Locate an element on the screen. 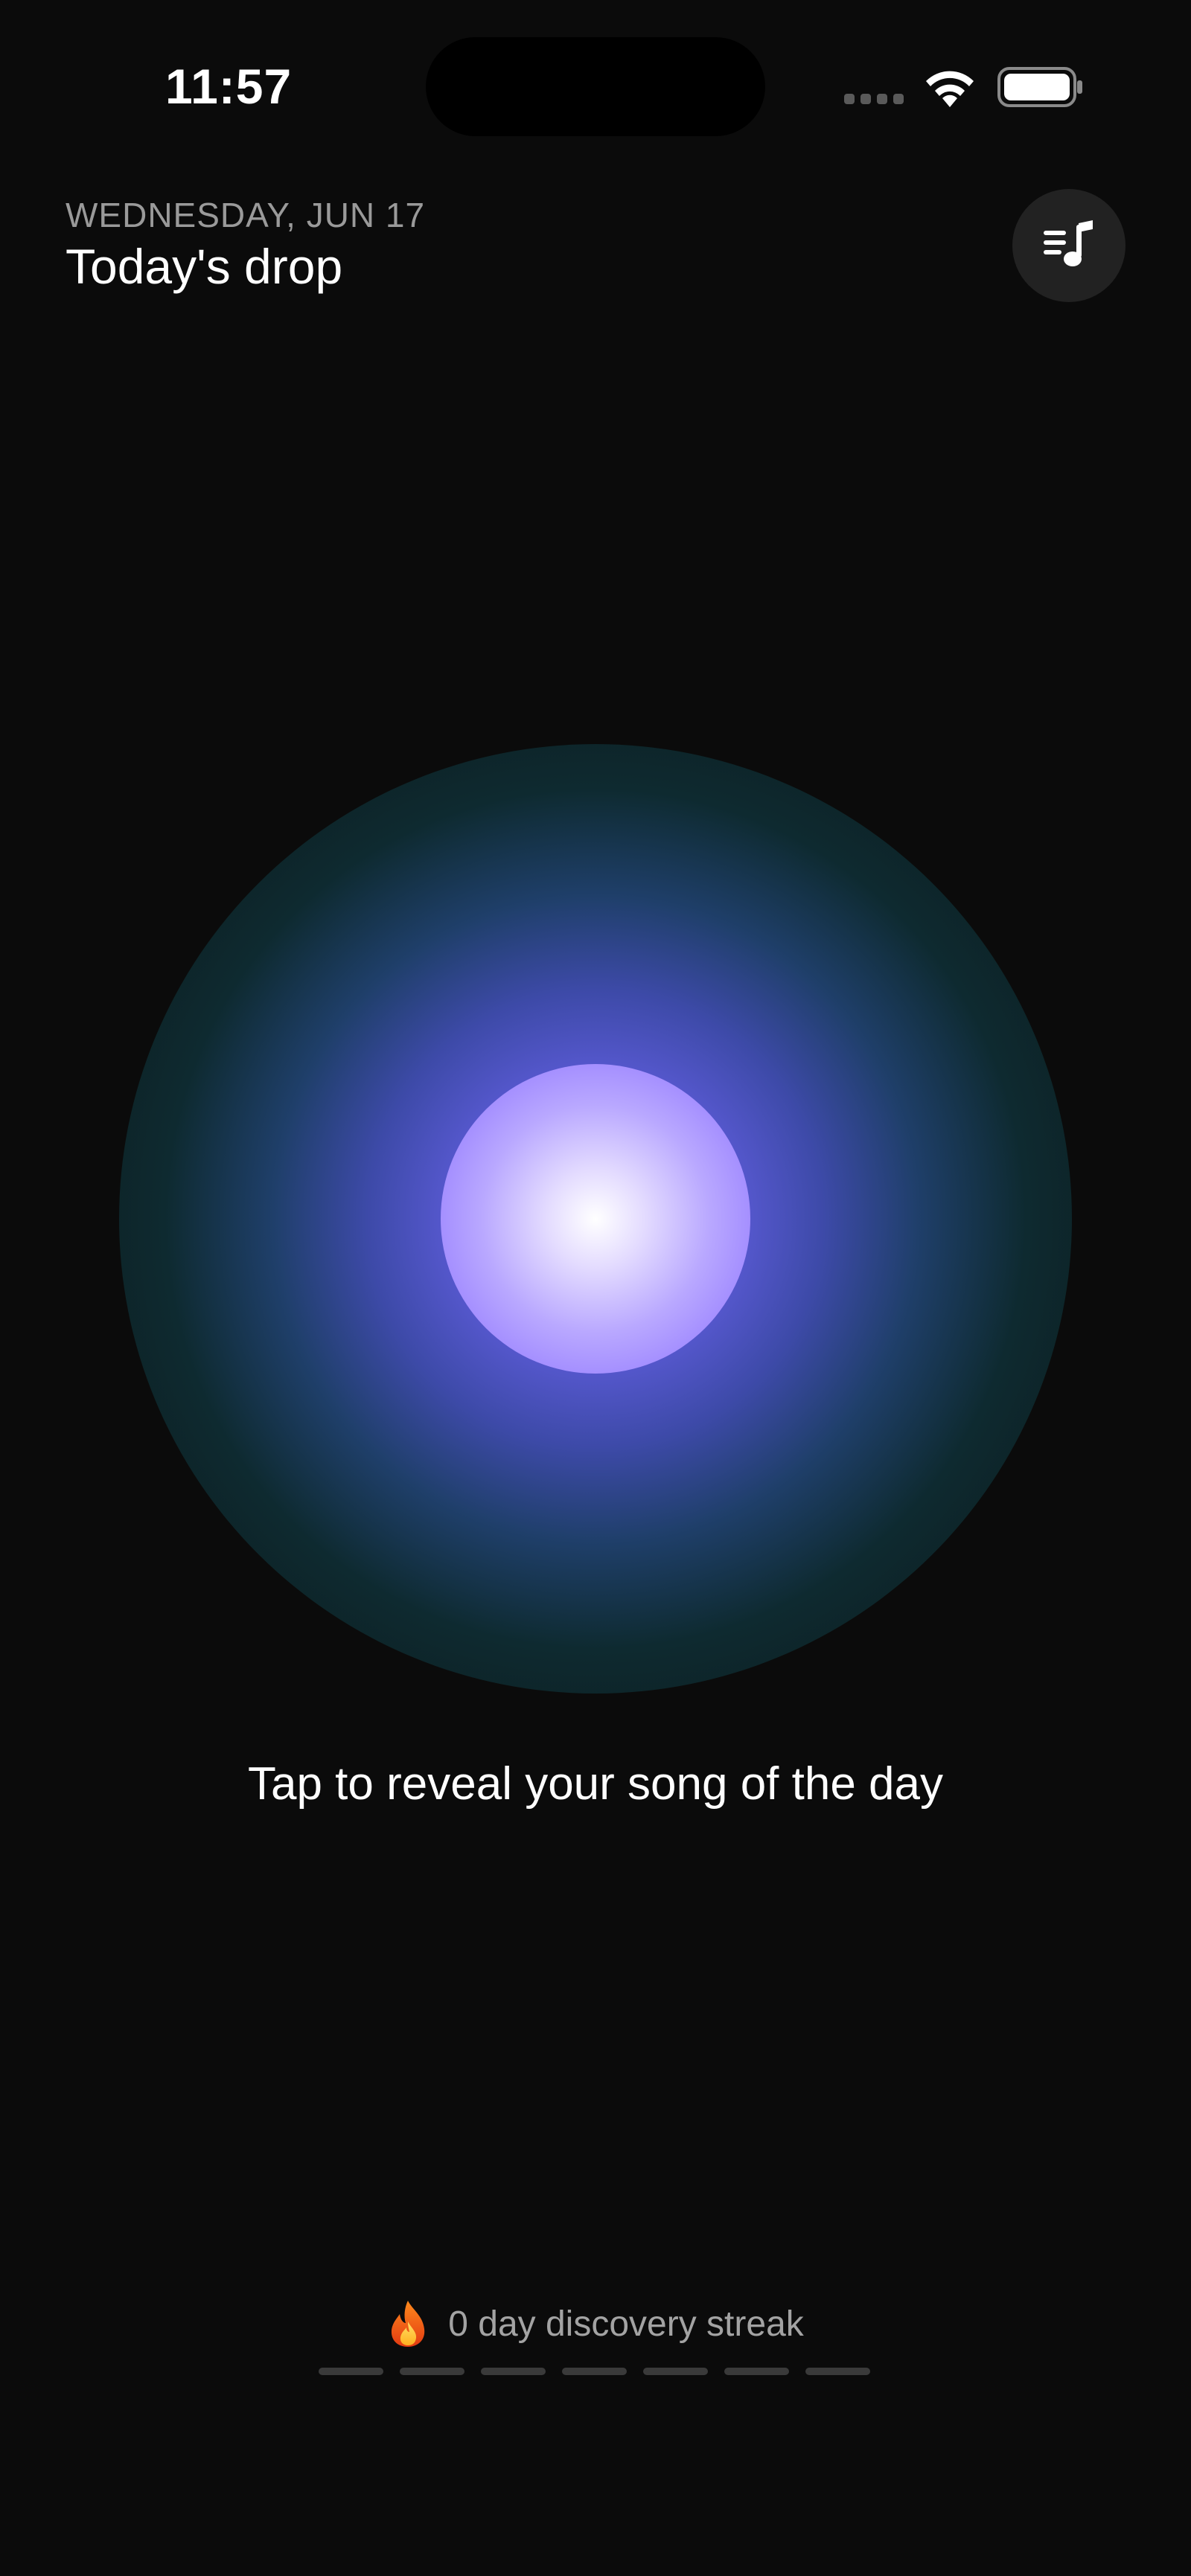 The image size is (1191, 2576). streak-indicator: 0 day discovery streak is located at coordinates (595, 2323).